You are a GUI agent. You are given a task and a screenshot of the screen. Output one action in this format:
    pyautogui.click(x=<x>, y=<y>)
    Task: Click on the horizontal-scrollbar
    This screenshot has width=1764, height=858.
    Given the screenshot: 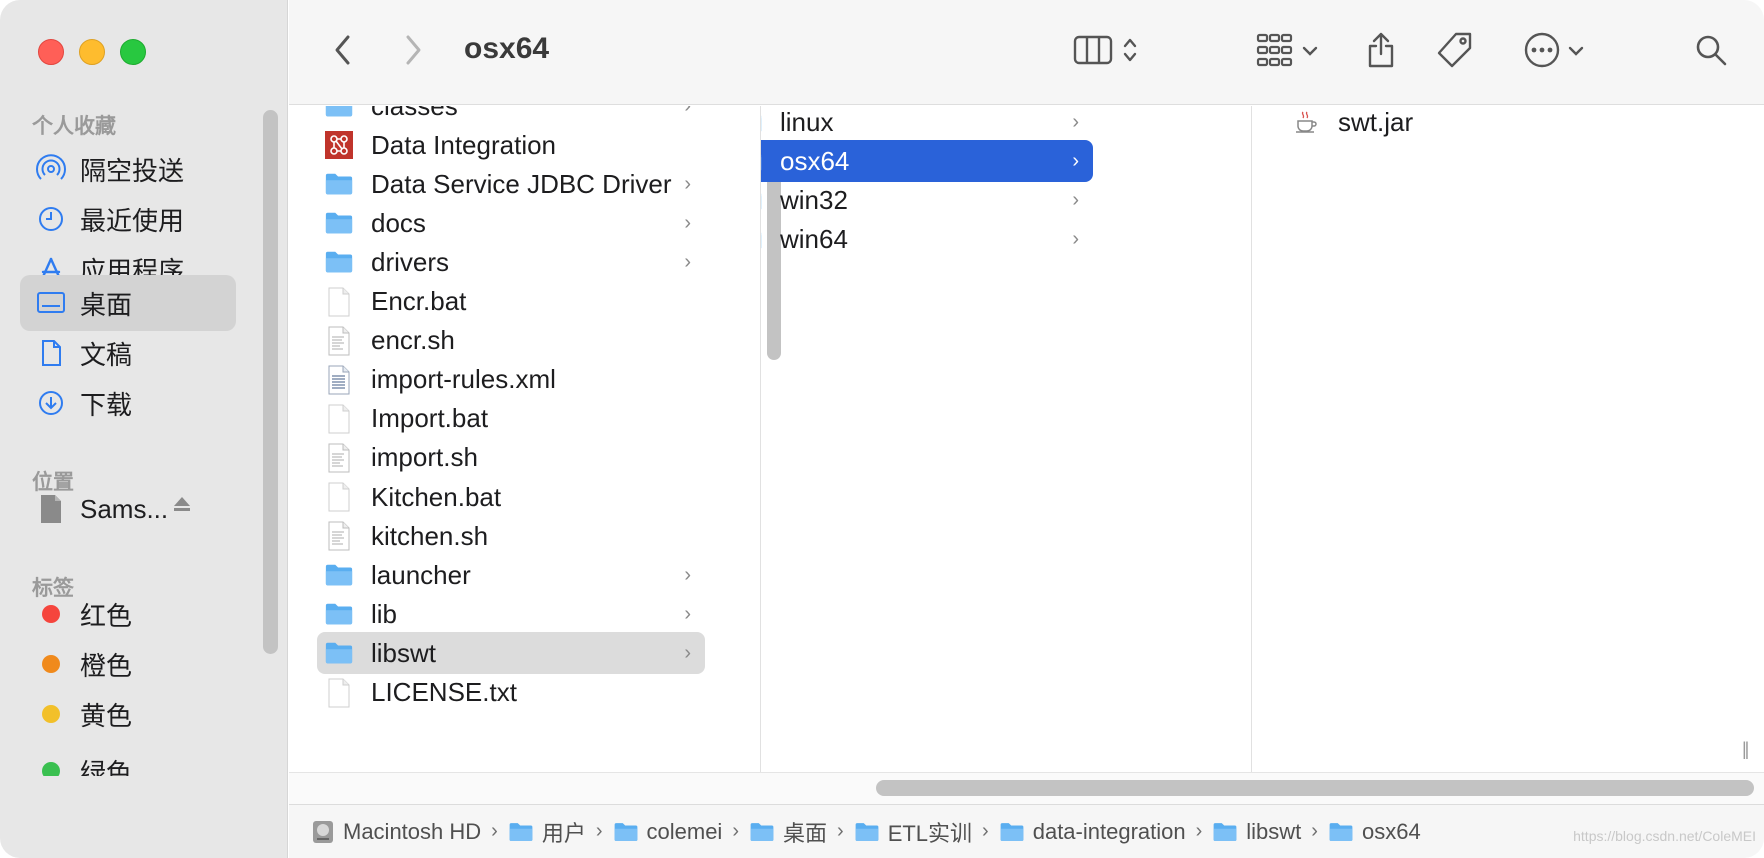 What is the action you would take?
    pyautogui.click(x=1315, y=788)
    